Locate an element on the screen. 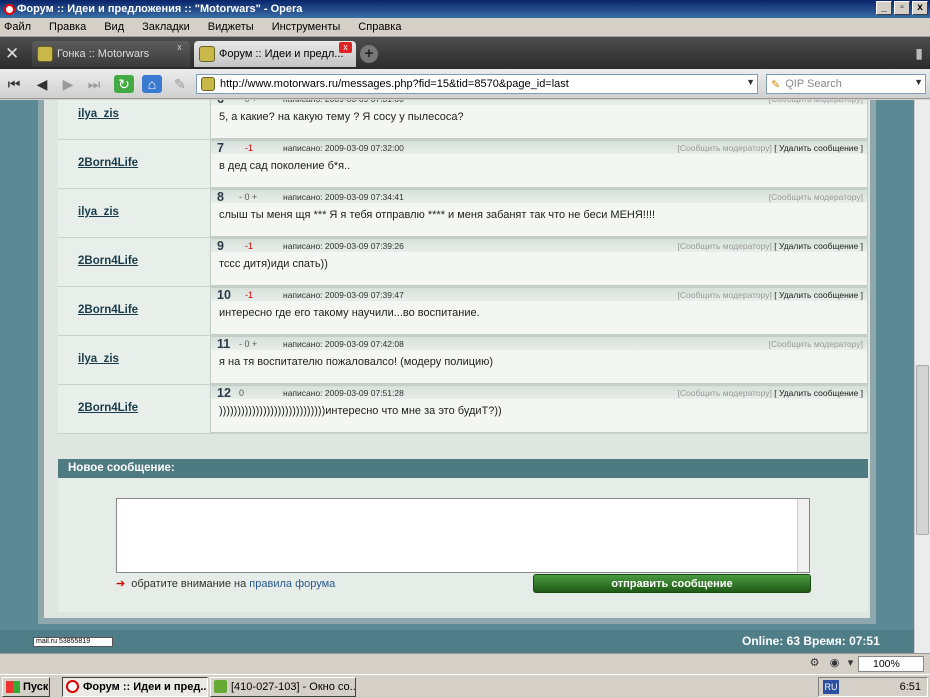 The image size is (930, 698). close-button: x is located at coordinates (920, 8).